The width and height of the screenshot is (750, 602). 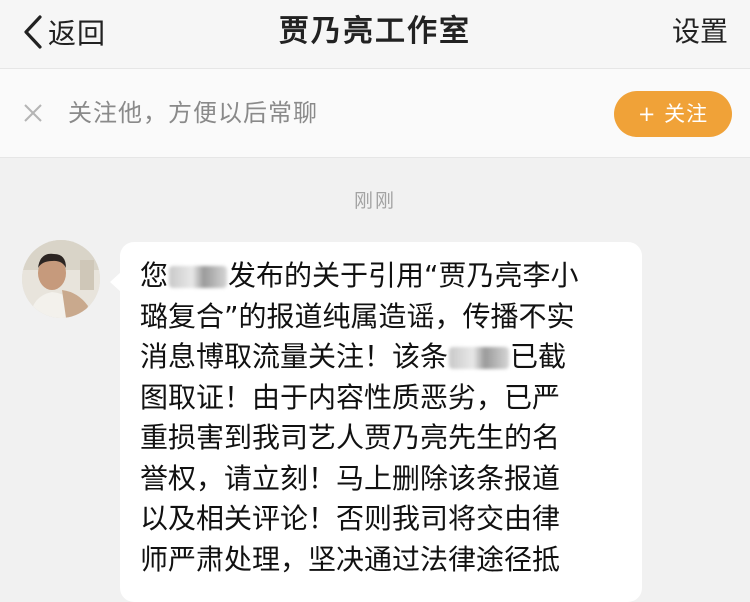 I want to click on follow-prompt: 关注他，方便以后常聊, so click(x=193, y=113).